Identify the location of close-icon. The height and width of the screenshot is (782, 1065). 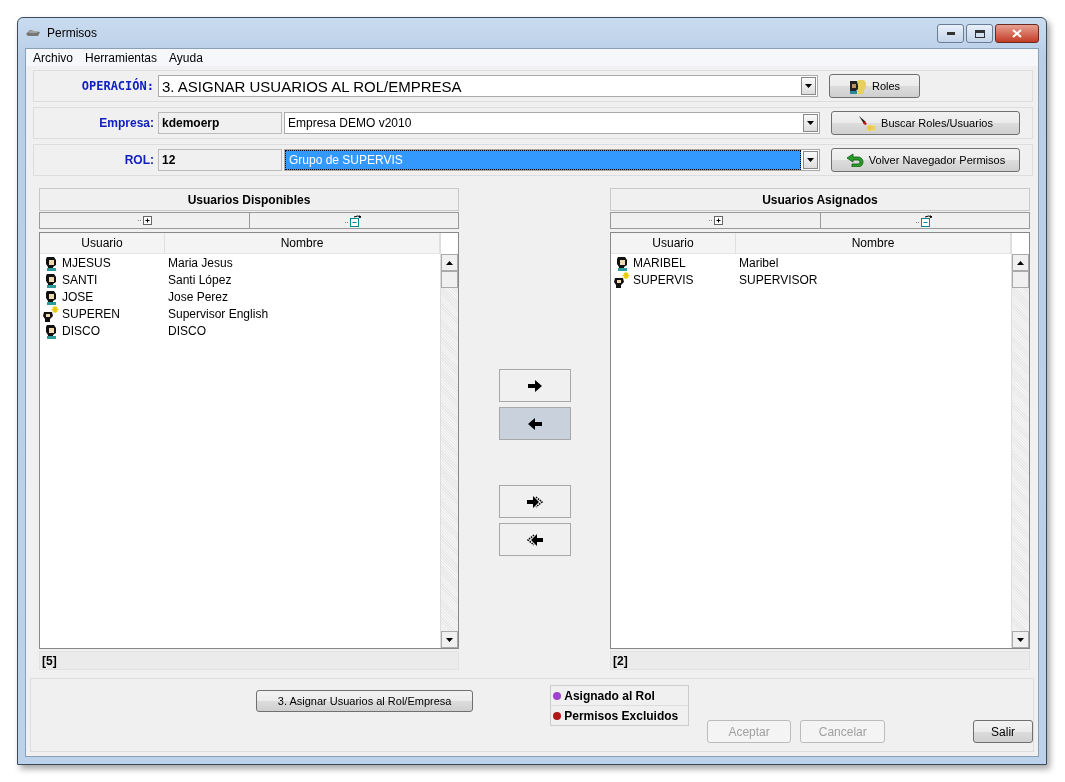
(1017, 33).